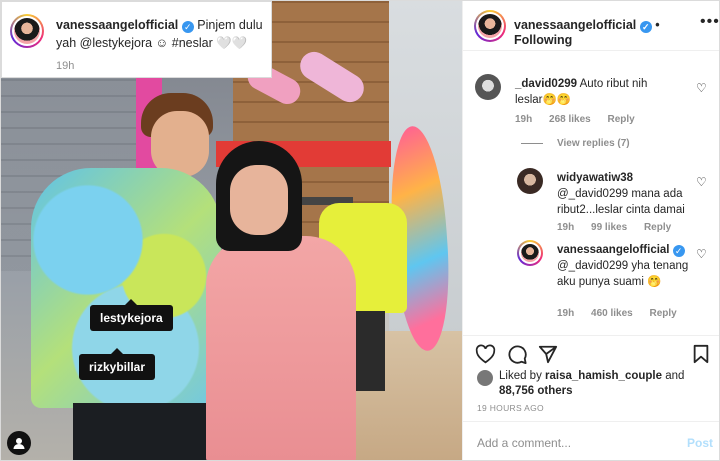  I want to click on photo-tag-rizkybillar: rizkybillar, so click(117, 364).